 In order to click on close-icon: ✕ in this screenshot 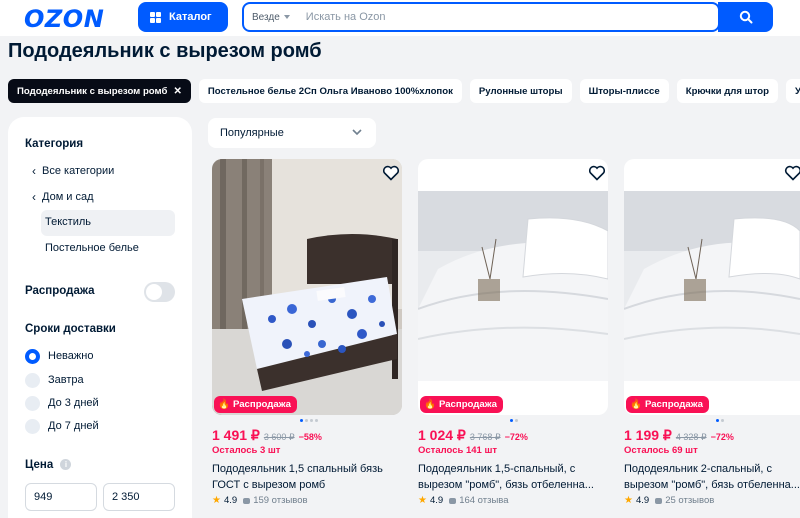, I will do `click(177, 91)`.